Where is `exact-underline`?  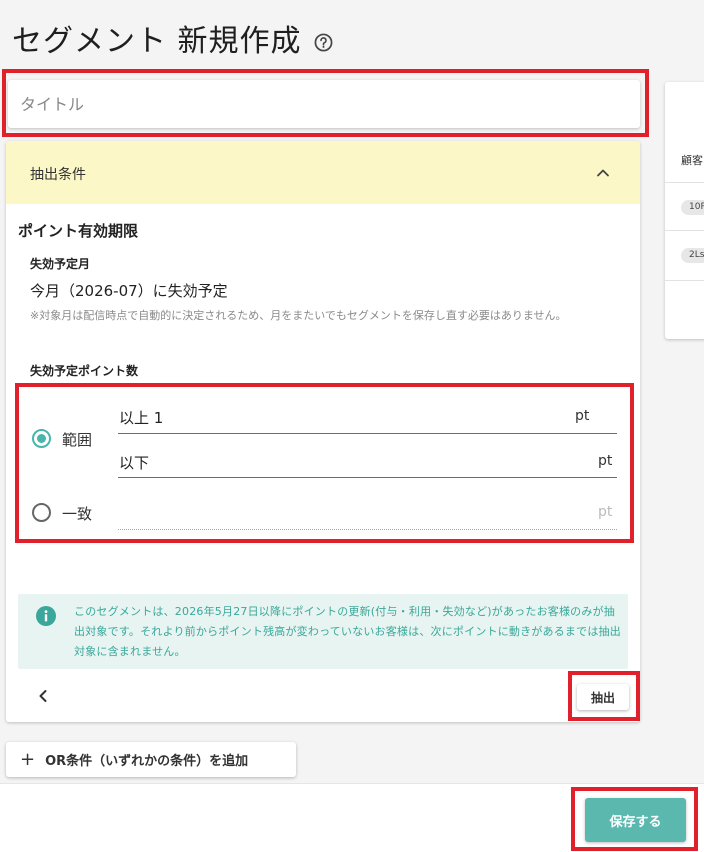 exact-underline is located at coordinates (367, 529).